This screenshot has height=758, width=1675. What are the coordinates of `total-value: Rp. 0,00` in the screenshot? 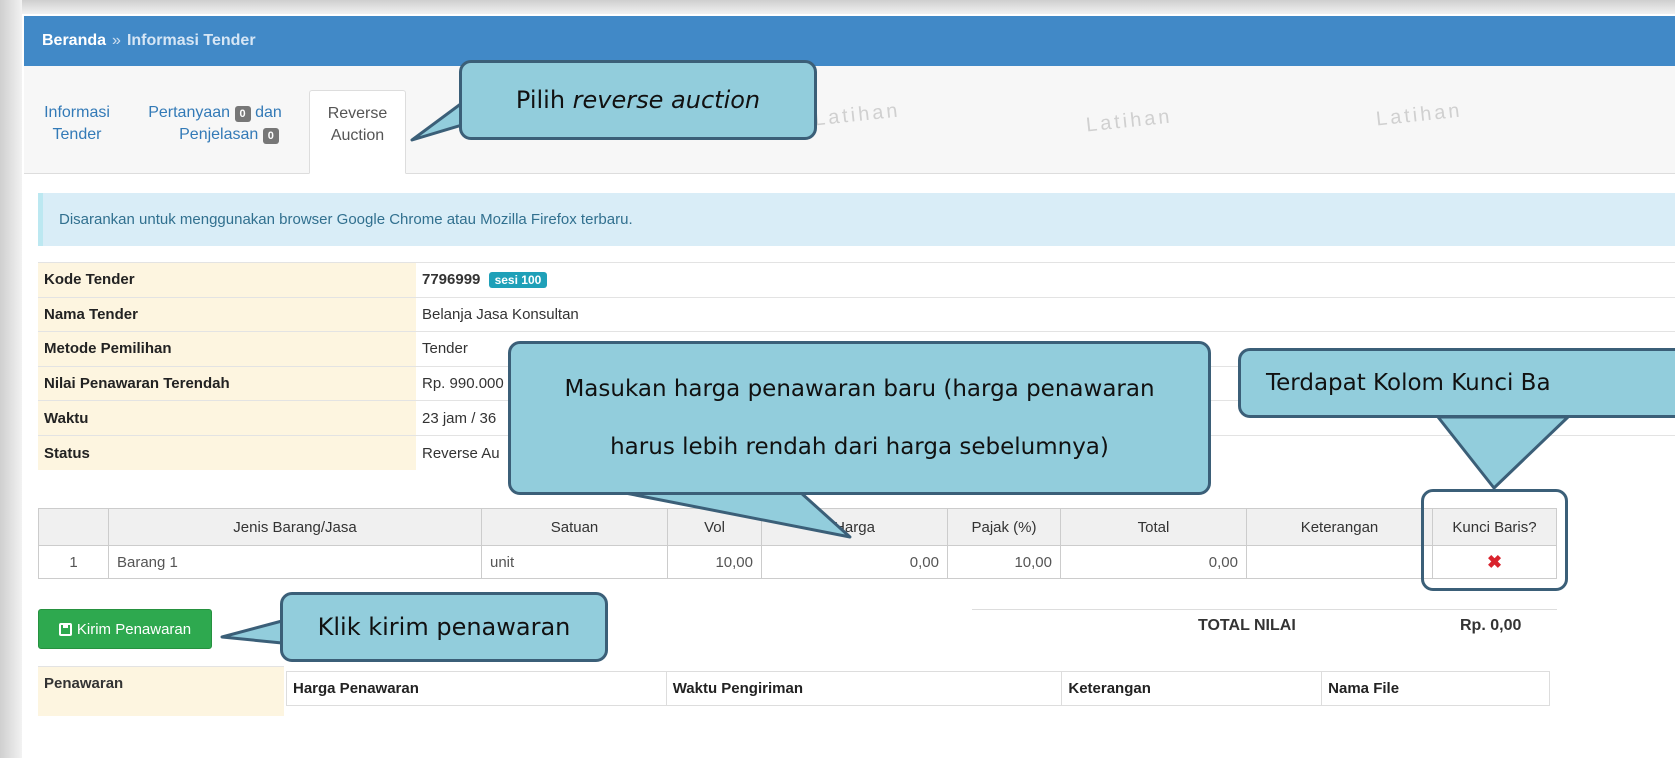 It's located at (1491, 625).